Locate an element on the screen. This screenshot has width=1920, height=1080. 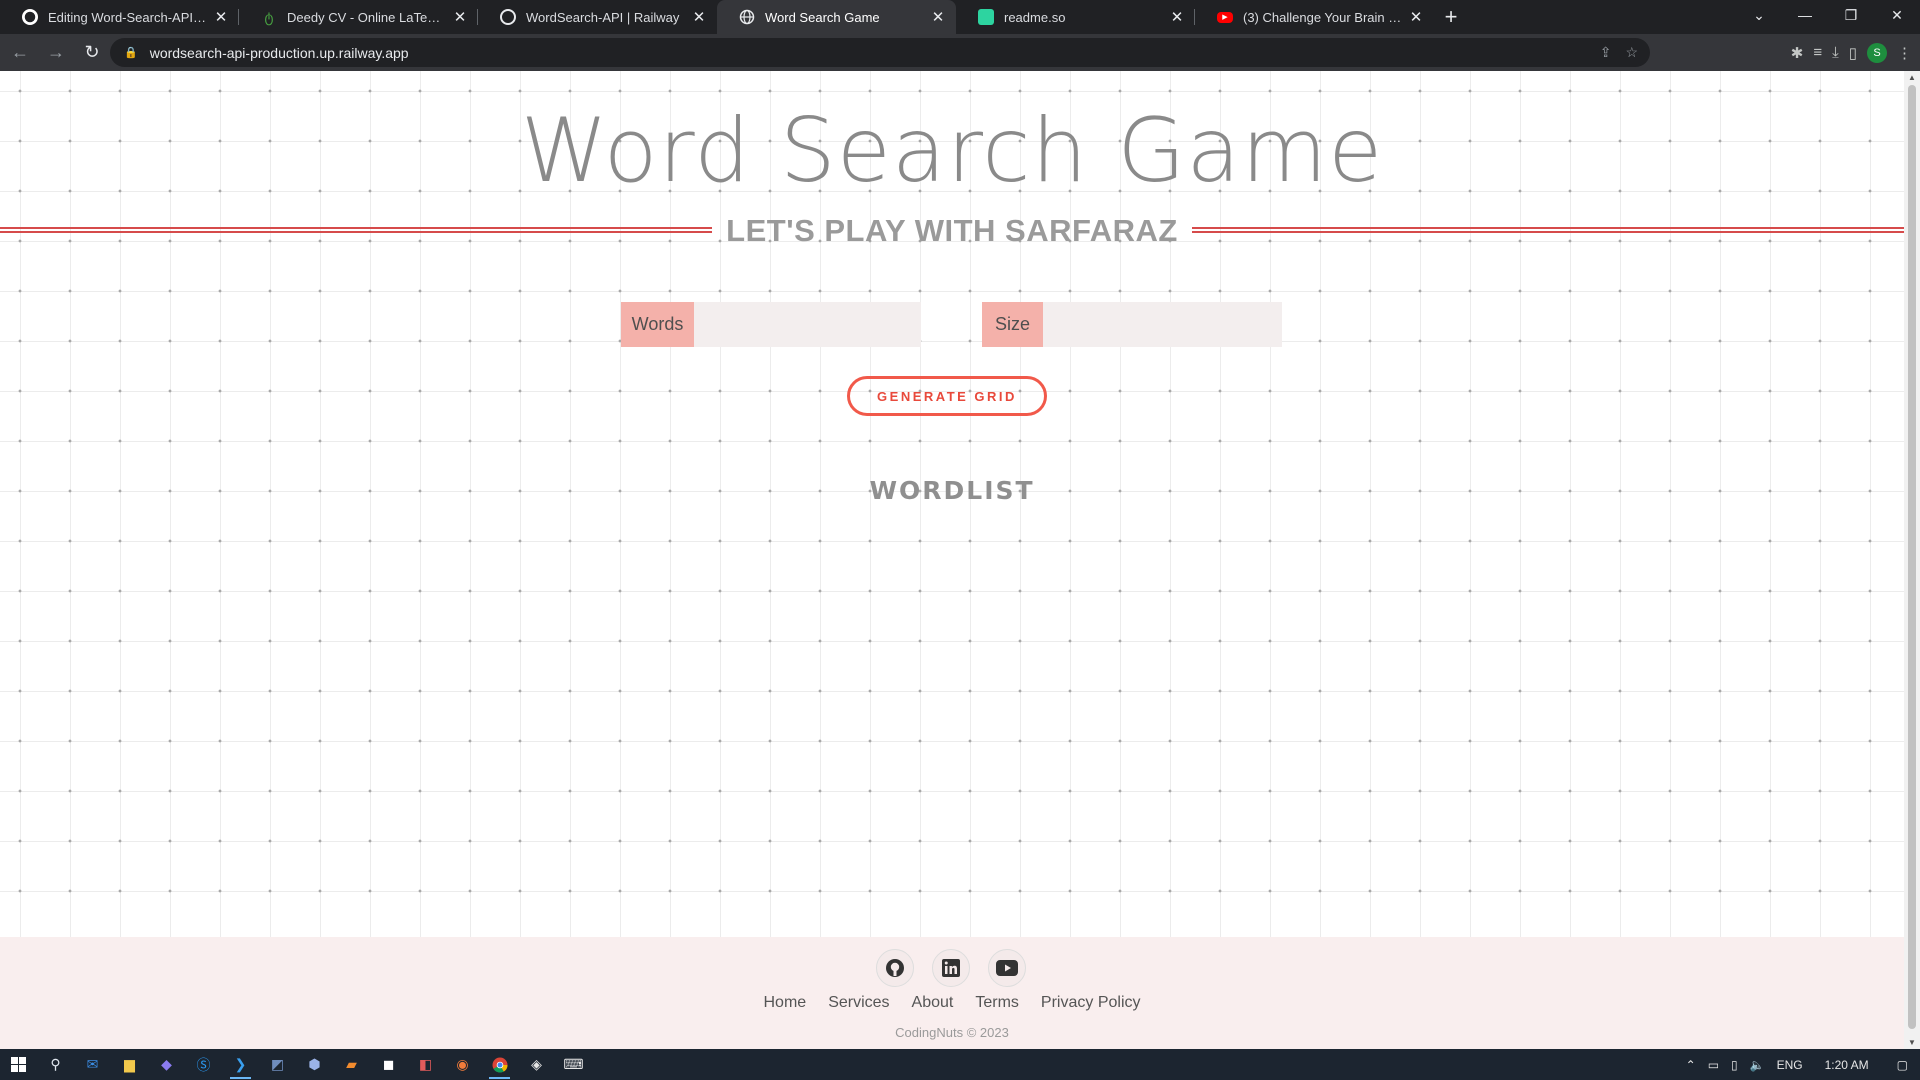
app-icon: ◧ is located at coordinates (425, 1064).